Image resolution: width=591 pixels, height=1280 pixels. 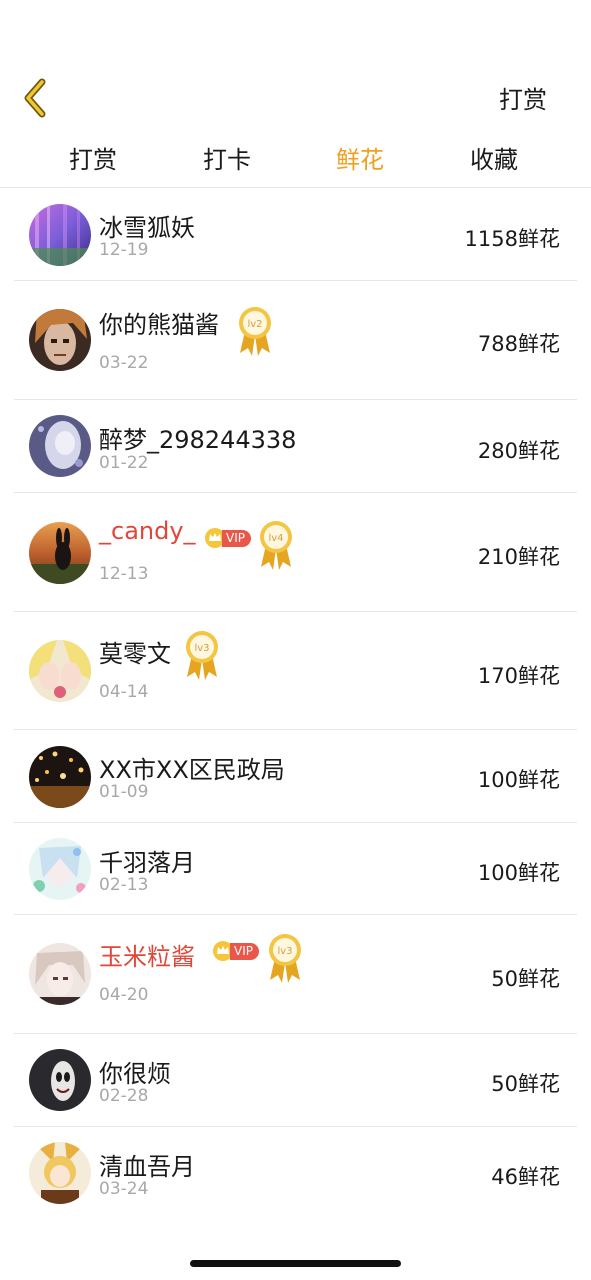 I want to click on user-name: 莫零文, so click(x=135, y=654).